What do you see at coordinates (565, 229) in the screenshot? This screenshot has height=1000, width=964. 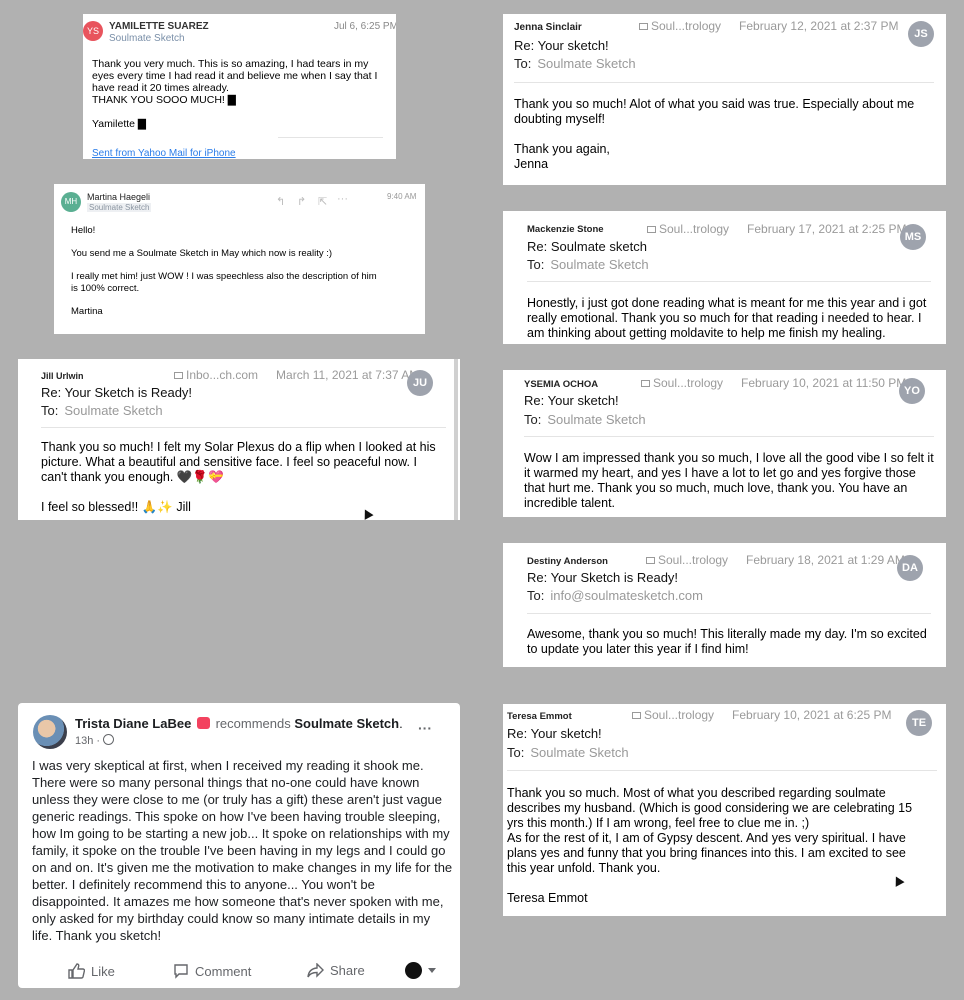 I see `sender-name: Mackenzie Stone` at bounding box center [565, 229].